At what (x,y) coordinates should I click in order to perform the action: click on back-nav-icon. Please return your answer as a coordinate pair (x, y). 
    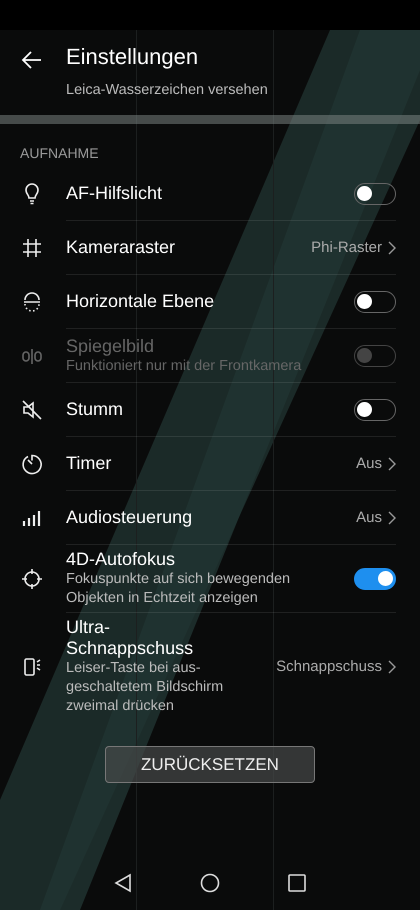
    Looking at the image, I should click on (123, 883).